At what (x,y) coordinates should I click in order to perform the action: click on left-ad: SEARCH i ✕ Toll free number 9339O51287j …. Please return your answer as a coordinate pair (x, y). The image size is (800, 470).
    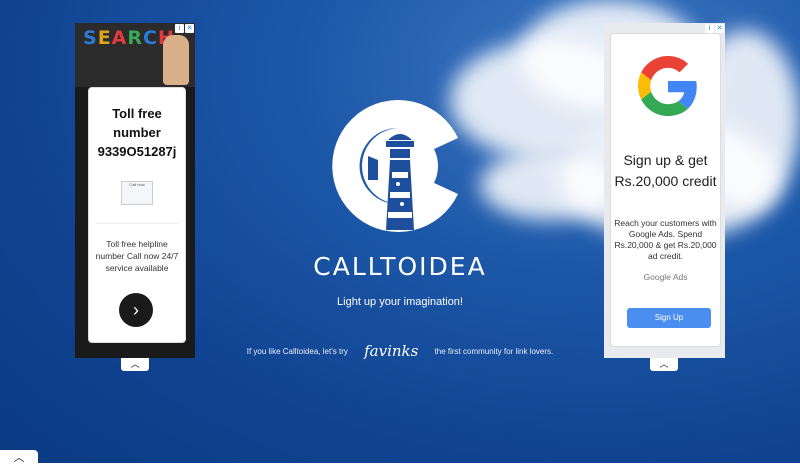
    Looking at the image, I should click on (135, 190).